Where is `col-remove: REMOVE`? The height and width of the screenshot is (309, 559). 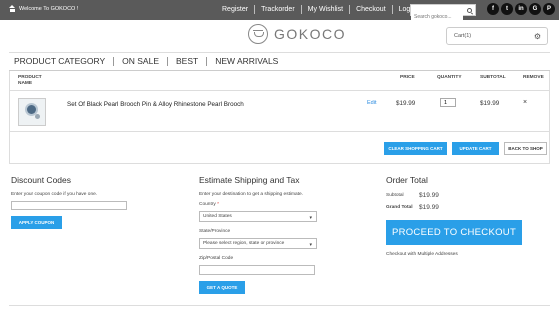
col-remove: REMOVE is located at coordinates (533, 77).